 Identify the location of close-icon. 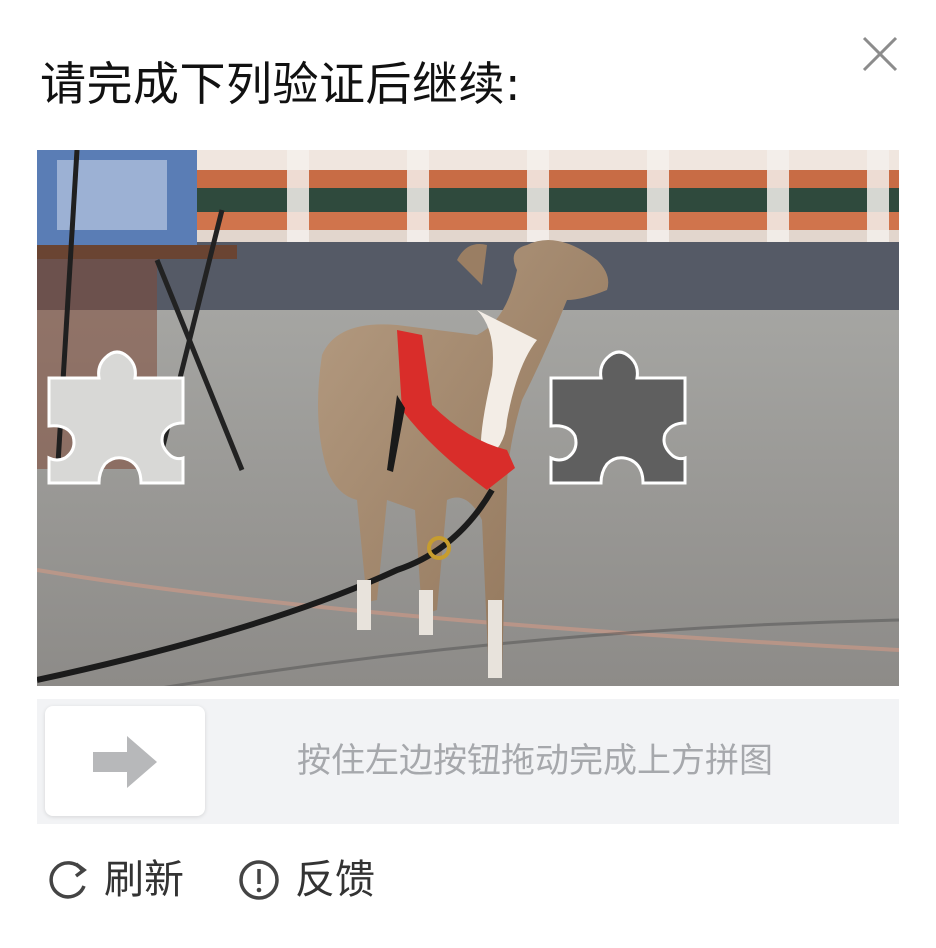
(880, 54).